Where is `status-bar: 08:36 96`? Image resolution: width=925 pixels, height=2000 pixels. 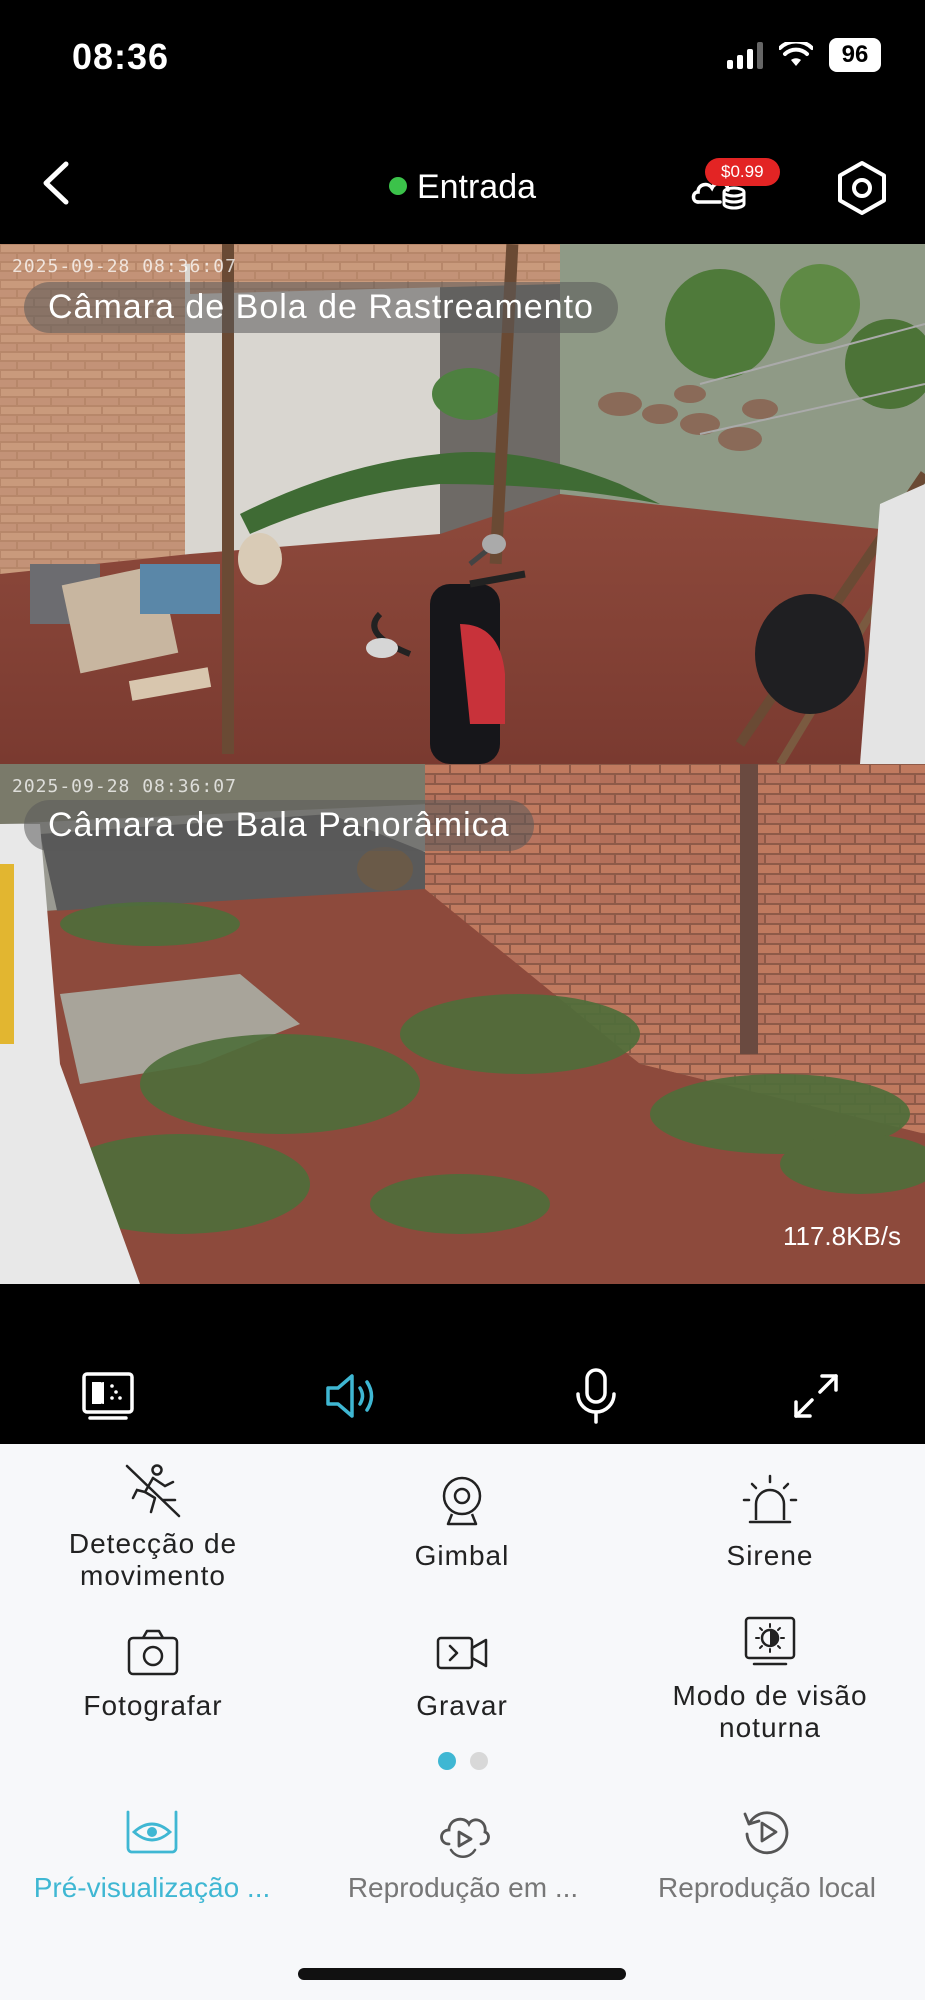 status-bar: 08:36 96 is located at coordinates (462, 60).